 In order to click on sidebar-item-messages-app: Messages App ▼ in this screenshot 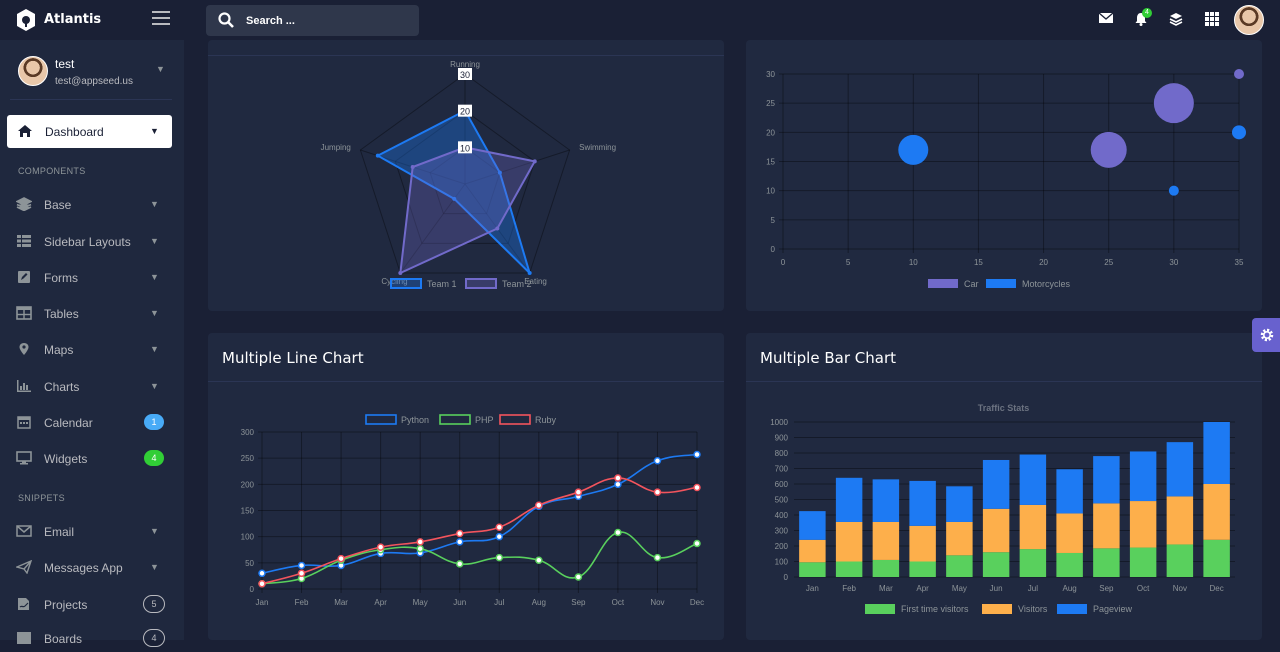, I will do `click(90, 569)`.